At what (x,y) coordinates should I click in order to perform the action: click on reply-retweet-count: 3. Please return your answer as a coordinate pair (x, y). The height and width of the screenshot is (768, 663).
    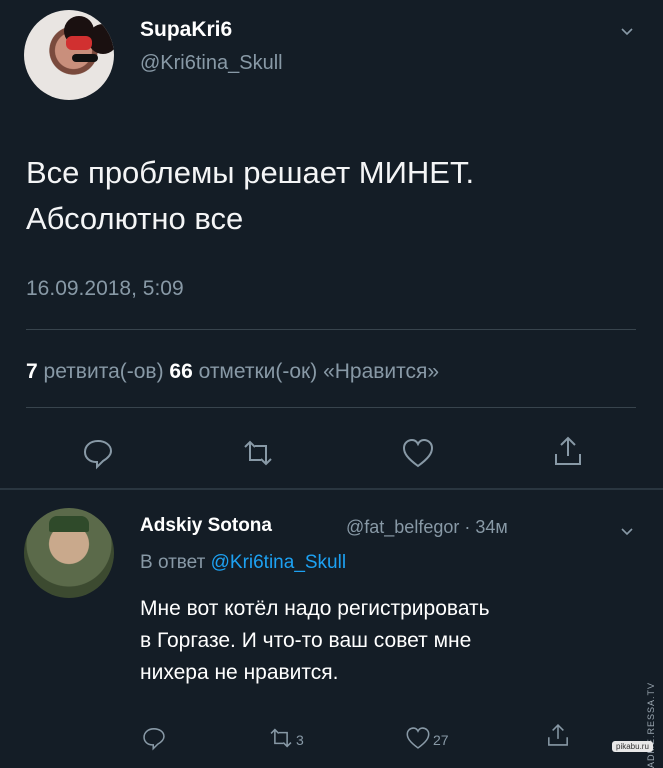
    Looking at the image, I should click on (300, 740).